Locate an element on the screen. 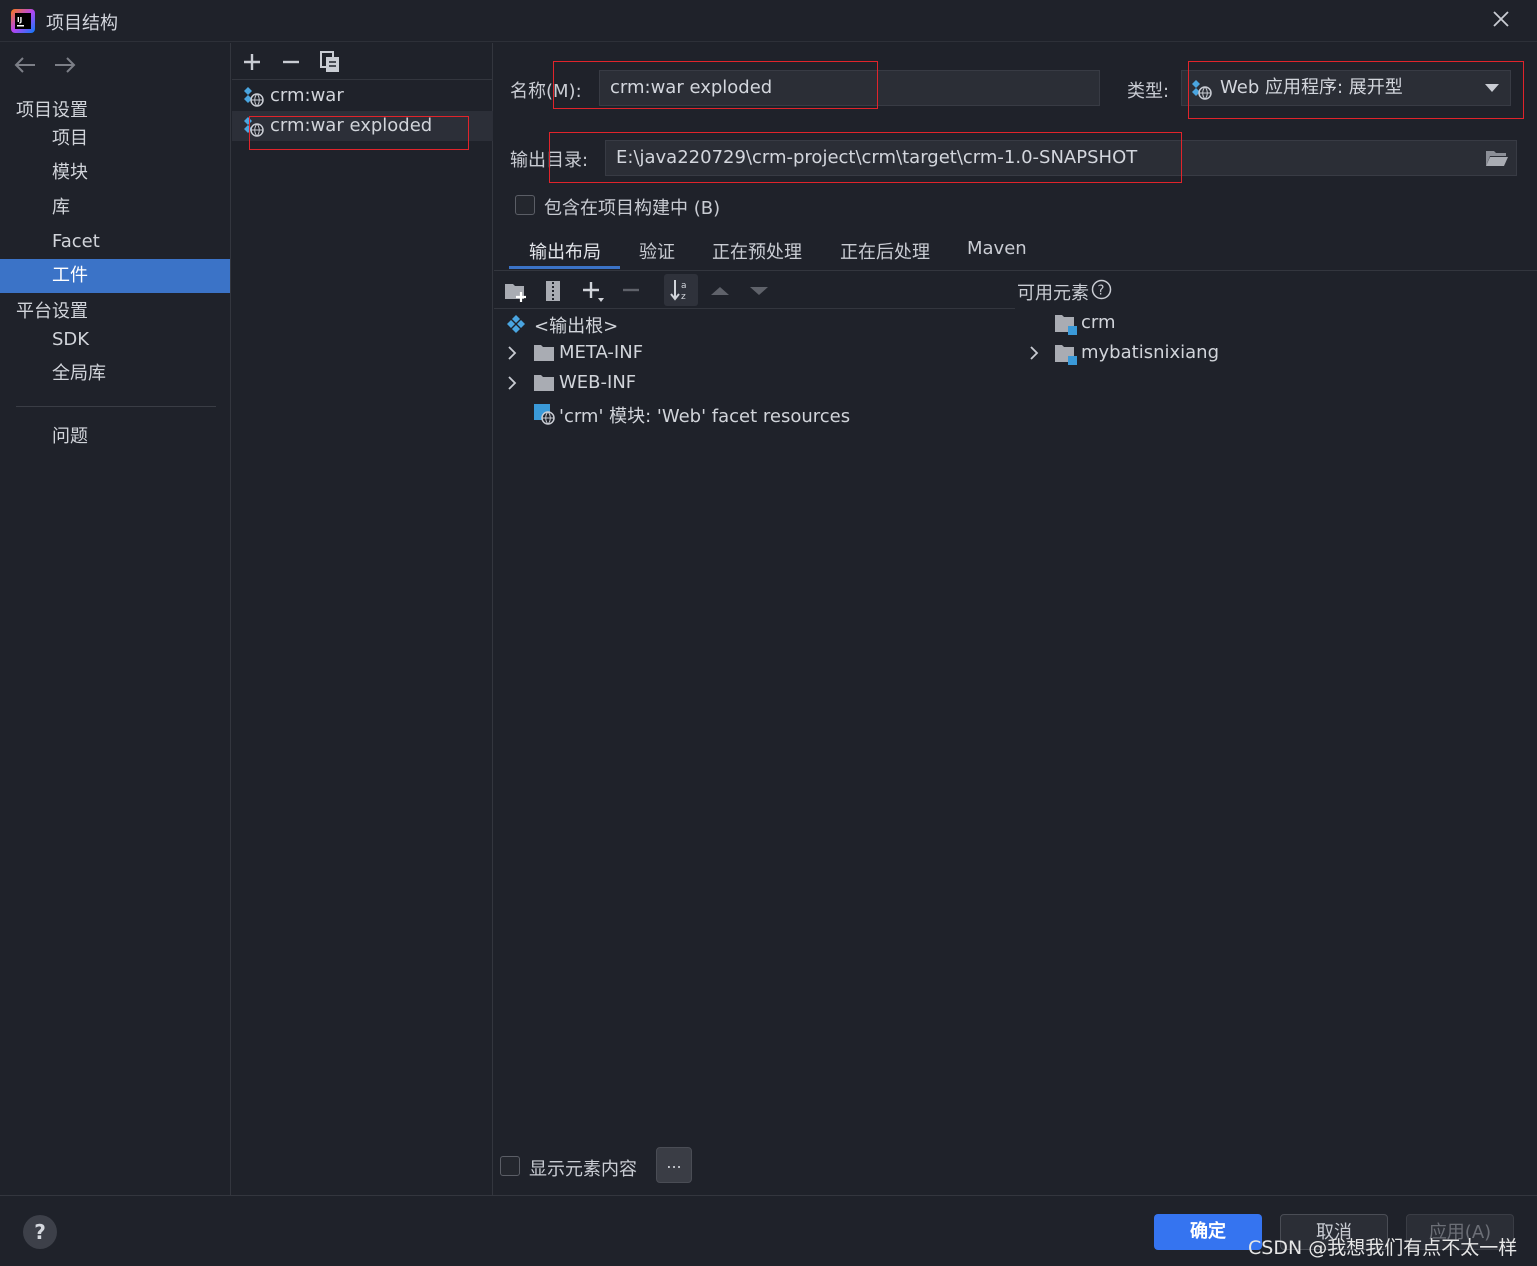 The width and height of the screenshot is (1537, 1266). artifact-label: crm:war is located at coordinates (307, 95).